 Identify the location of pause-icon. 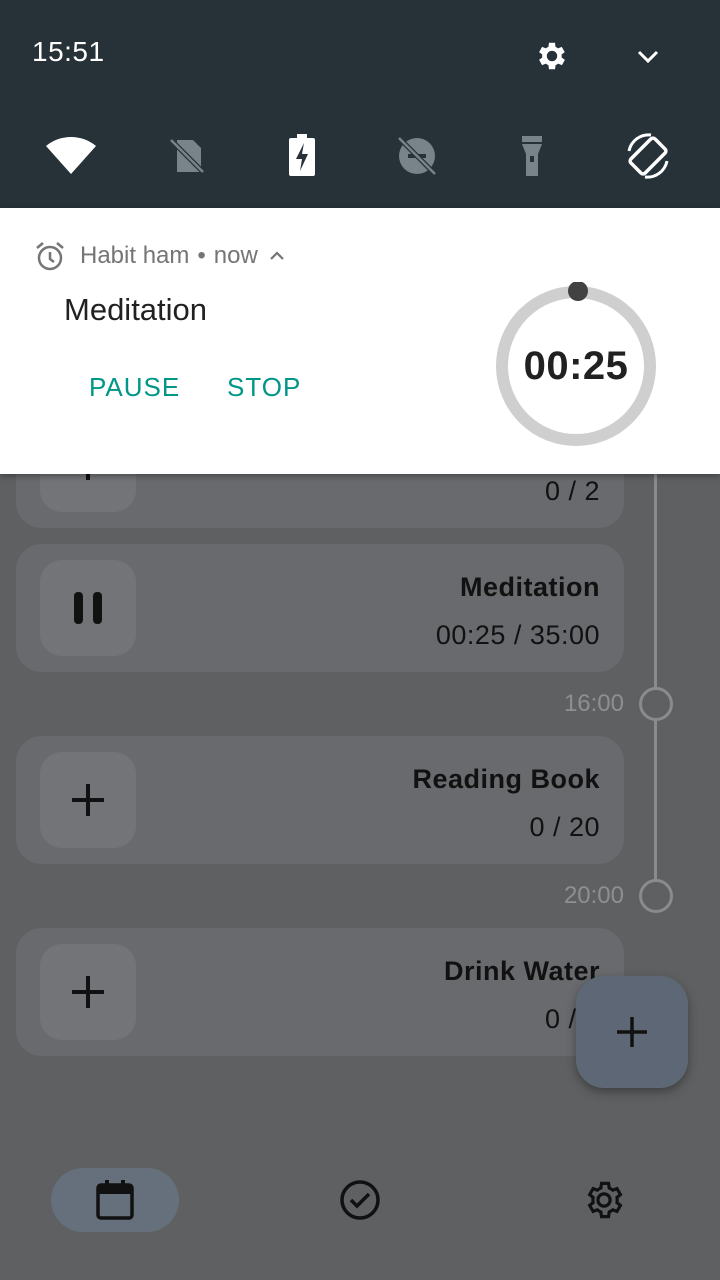
(88, 608).